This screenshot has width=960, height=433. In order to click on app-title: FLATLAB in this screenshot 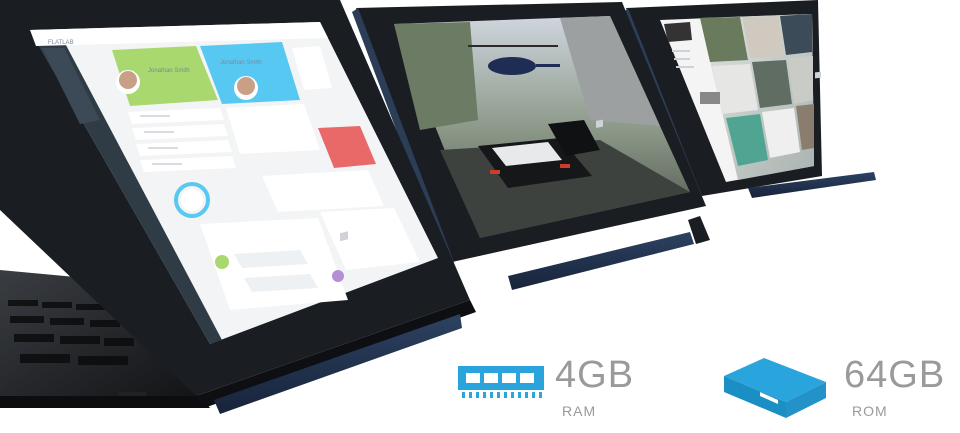, I will do `click(61, 43)`.